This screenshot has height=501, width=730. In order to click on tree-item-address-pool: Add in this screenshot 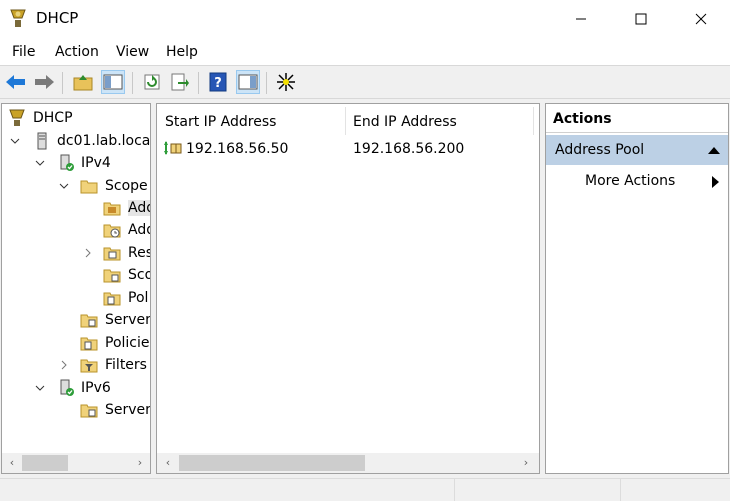, I will do `click(78, 208)`.